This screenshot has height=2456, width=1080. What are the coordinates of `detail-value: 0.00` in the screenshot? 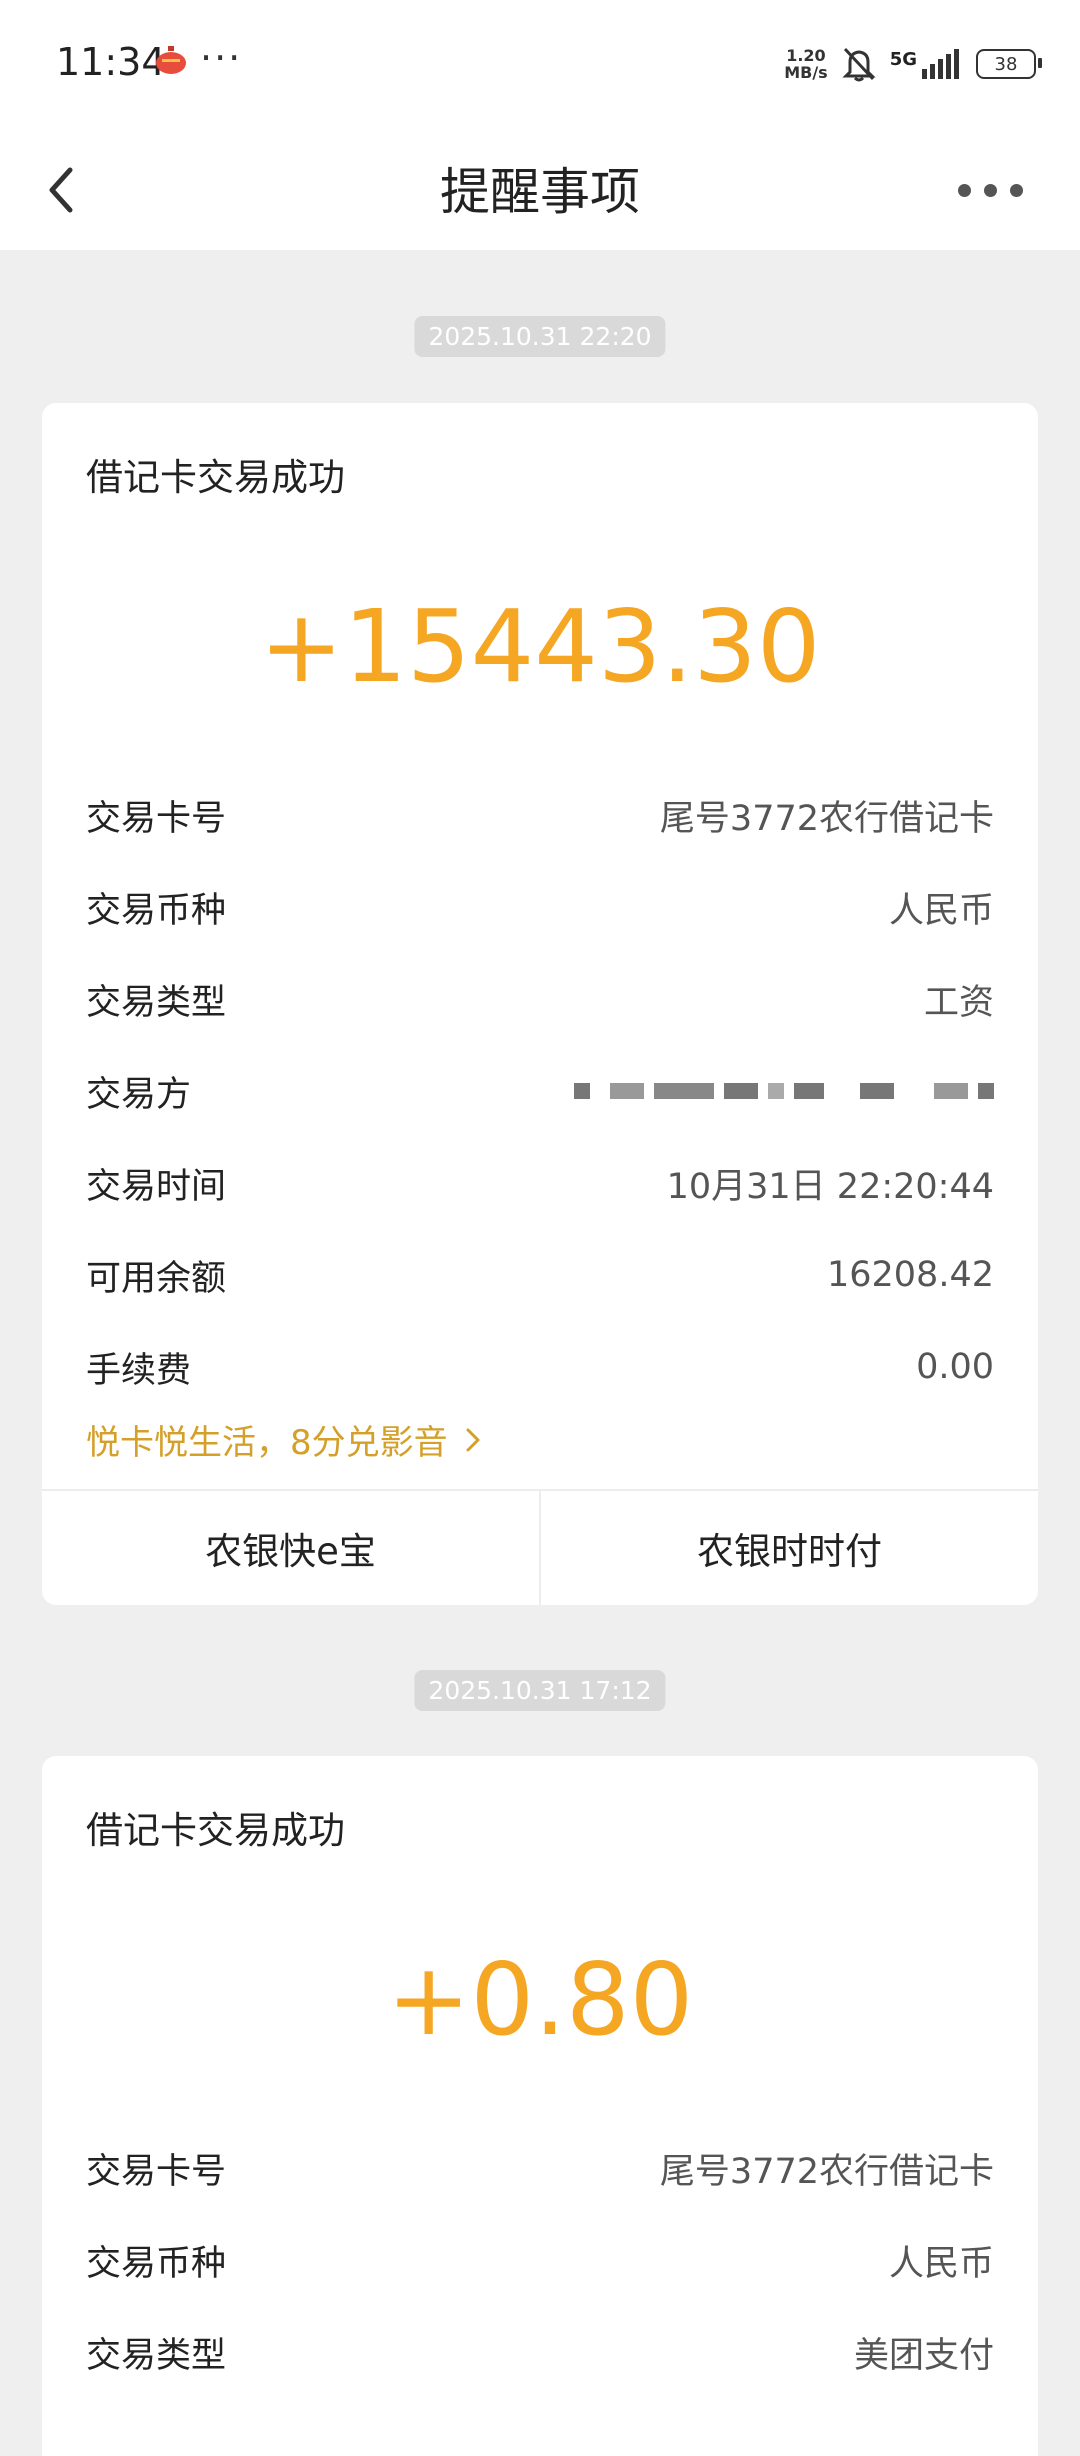 It's located at (955, 1367).